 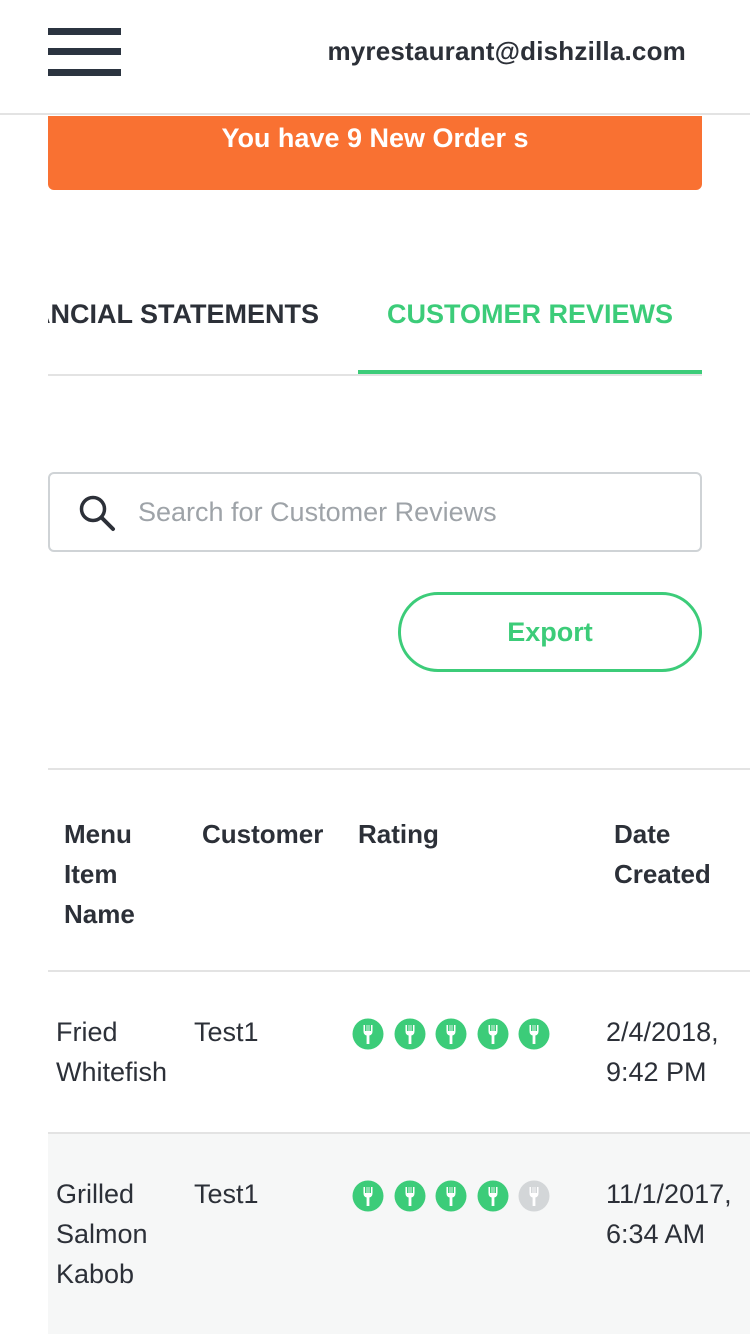 I want to click on column-header-customer: Customer, so click(x=272, y=834).